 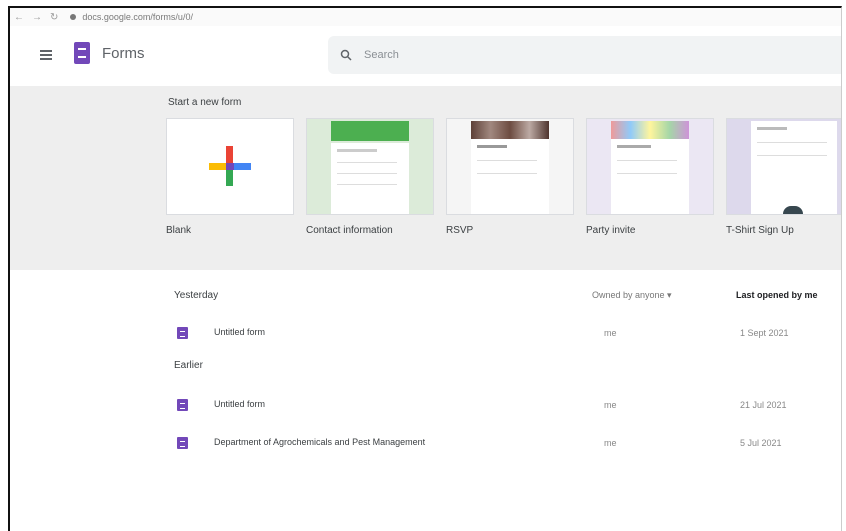 I want to click on lock-icon, so click(x=73, y=17).